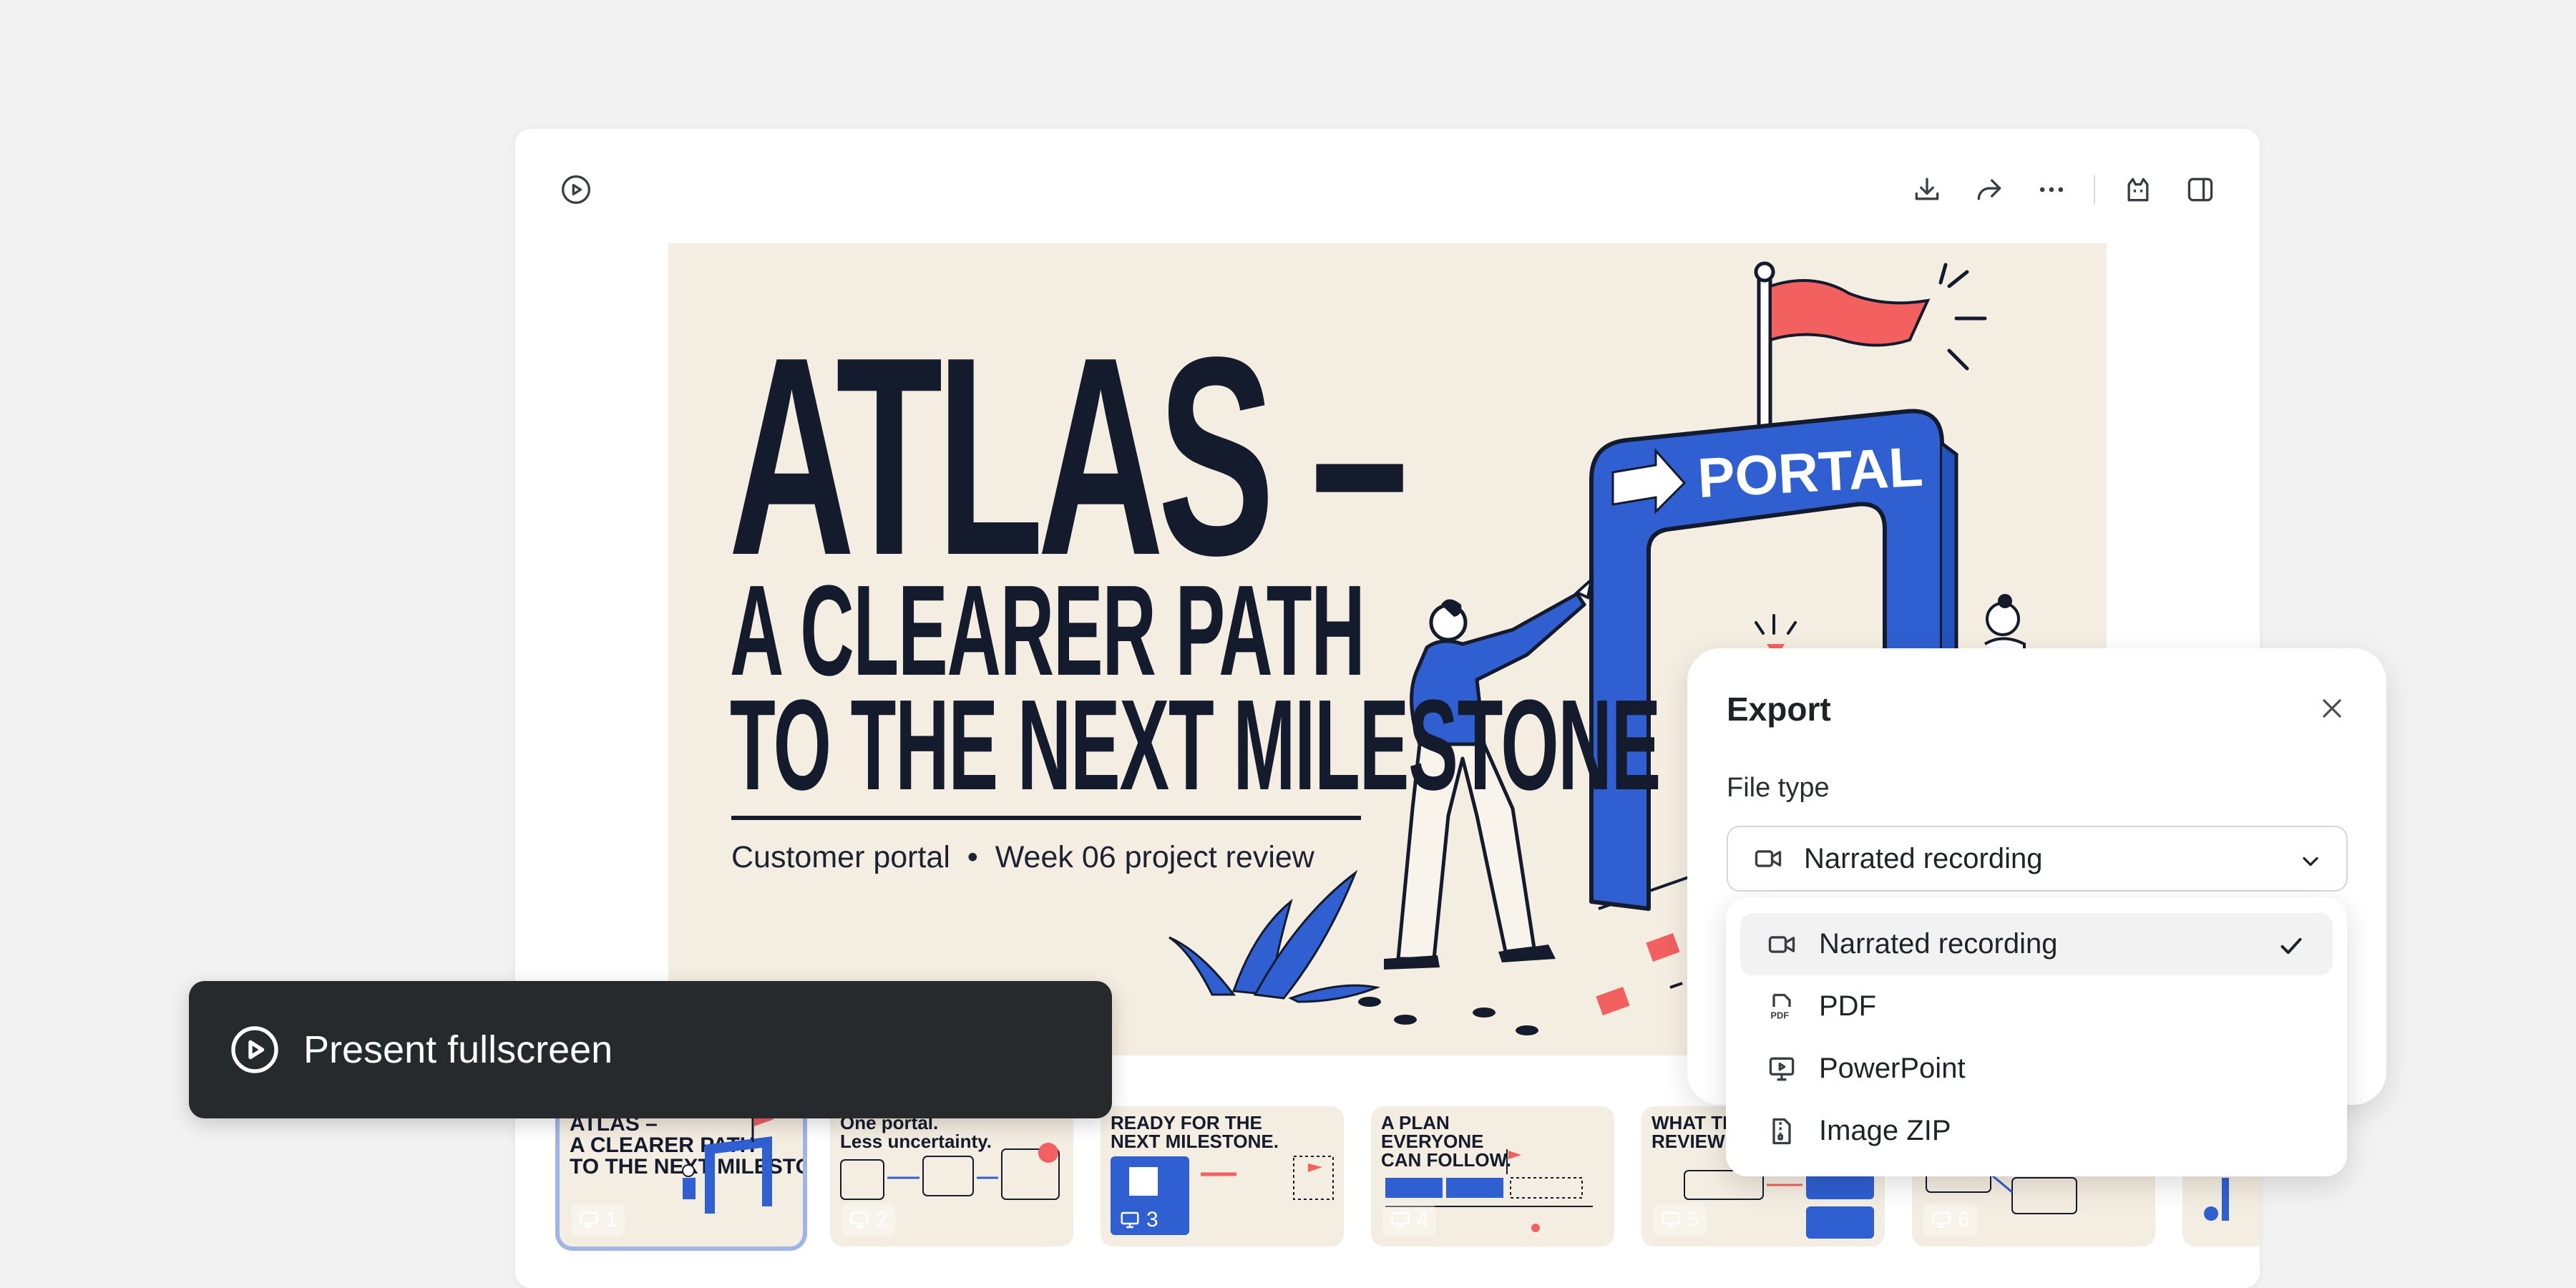 This screenshot has width=2576, height=1288. Describe the element at coordinates (2036, 1069) in the screenshot. I see `option-powerpoint: PowerPoint` at that location.